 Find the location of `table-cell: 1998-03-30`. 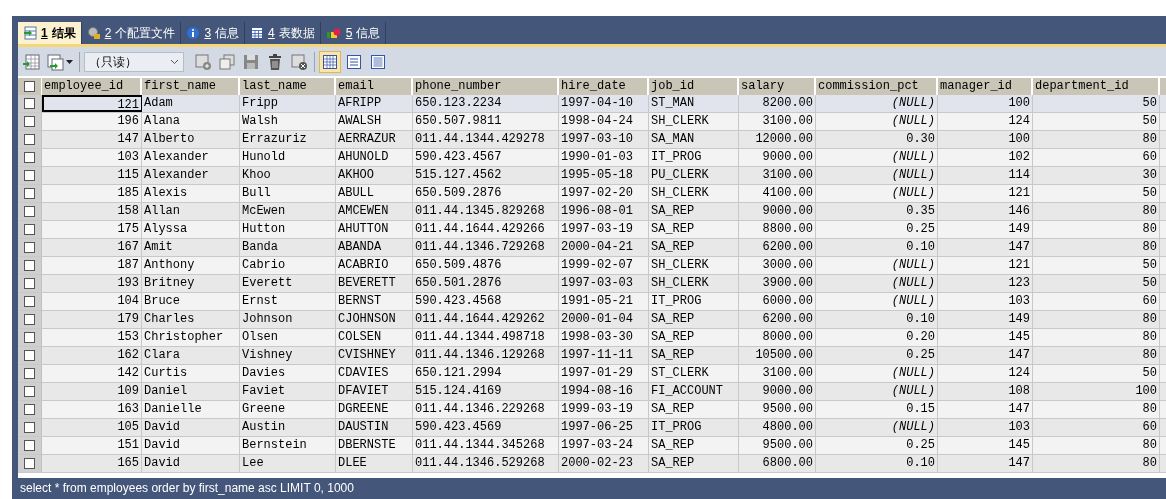

table-cell: 1998-03-30 is located at coordinates (604, 337).